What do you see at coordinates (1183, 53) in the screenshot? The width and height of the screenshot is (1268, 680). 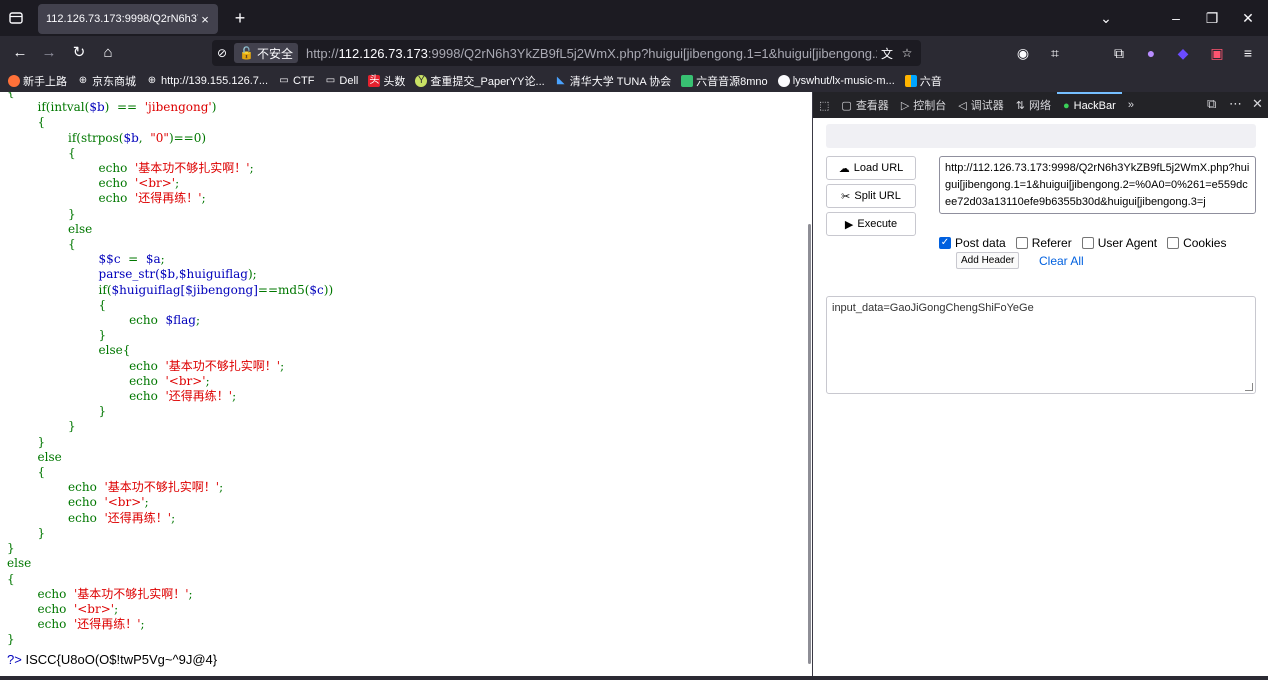 I see `extension-diamond-icon: ◆` at bounding box center [1183, 53].